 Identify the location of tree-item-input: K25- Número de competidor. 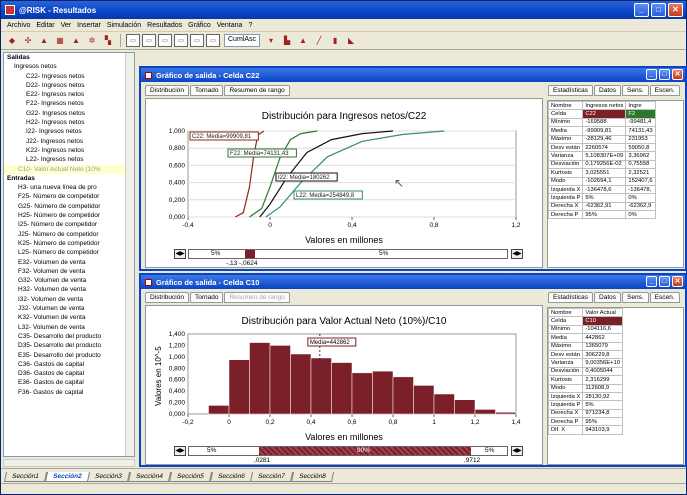
(69, 243).